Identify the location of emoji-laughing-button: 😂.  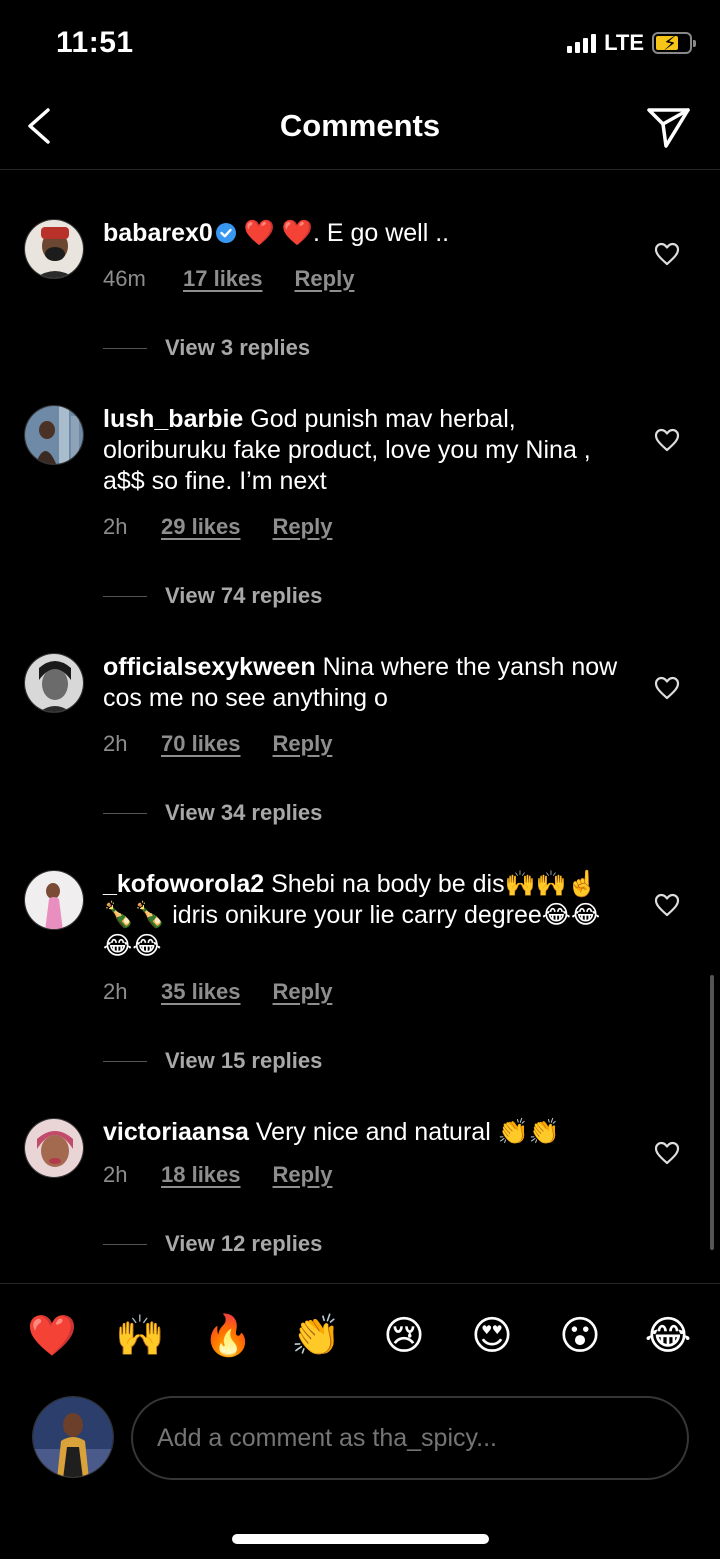
(668, 1336).